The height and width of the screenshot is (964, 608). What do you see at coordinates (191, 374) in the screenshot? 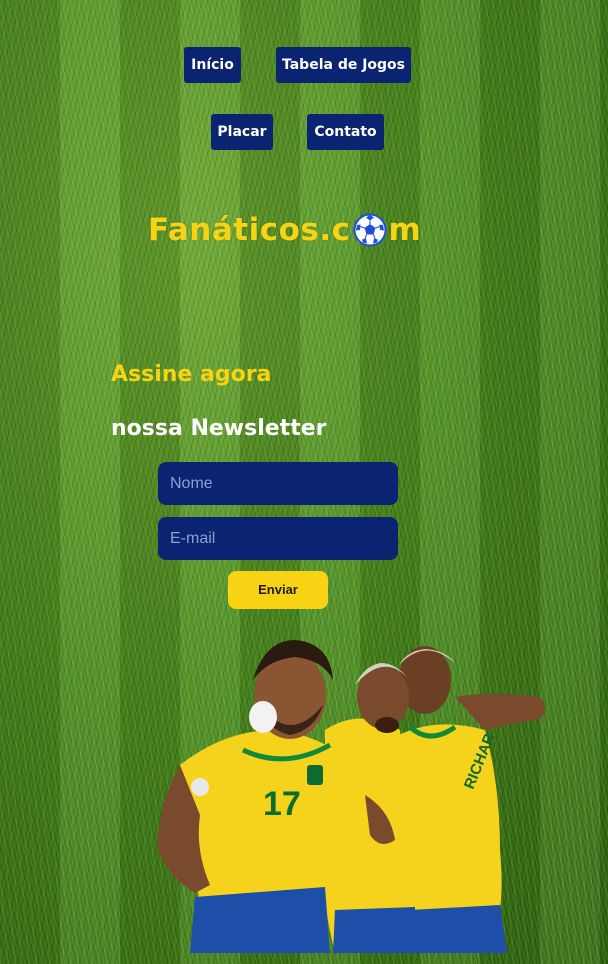
I see `newsletter-title: Assine agora` at bounding box center [191, 374].